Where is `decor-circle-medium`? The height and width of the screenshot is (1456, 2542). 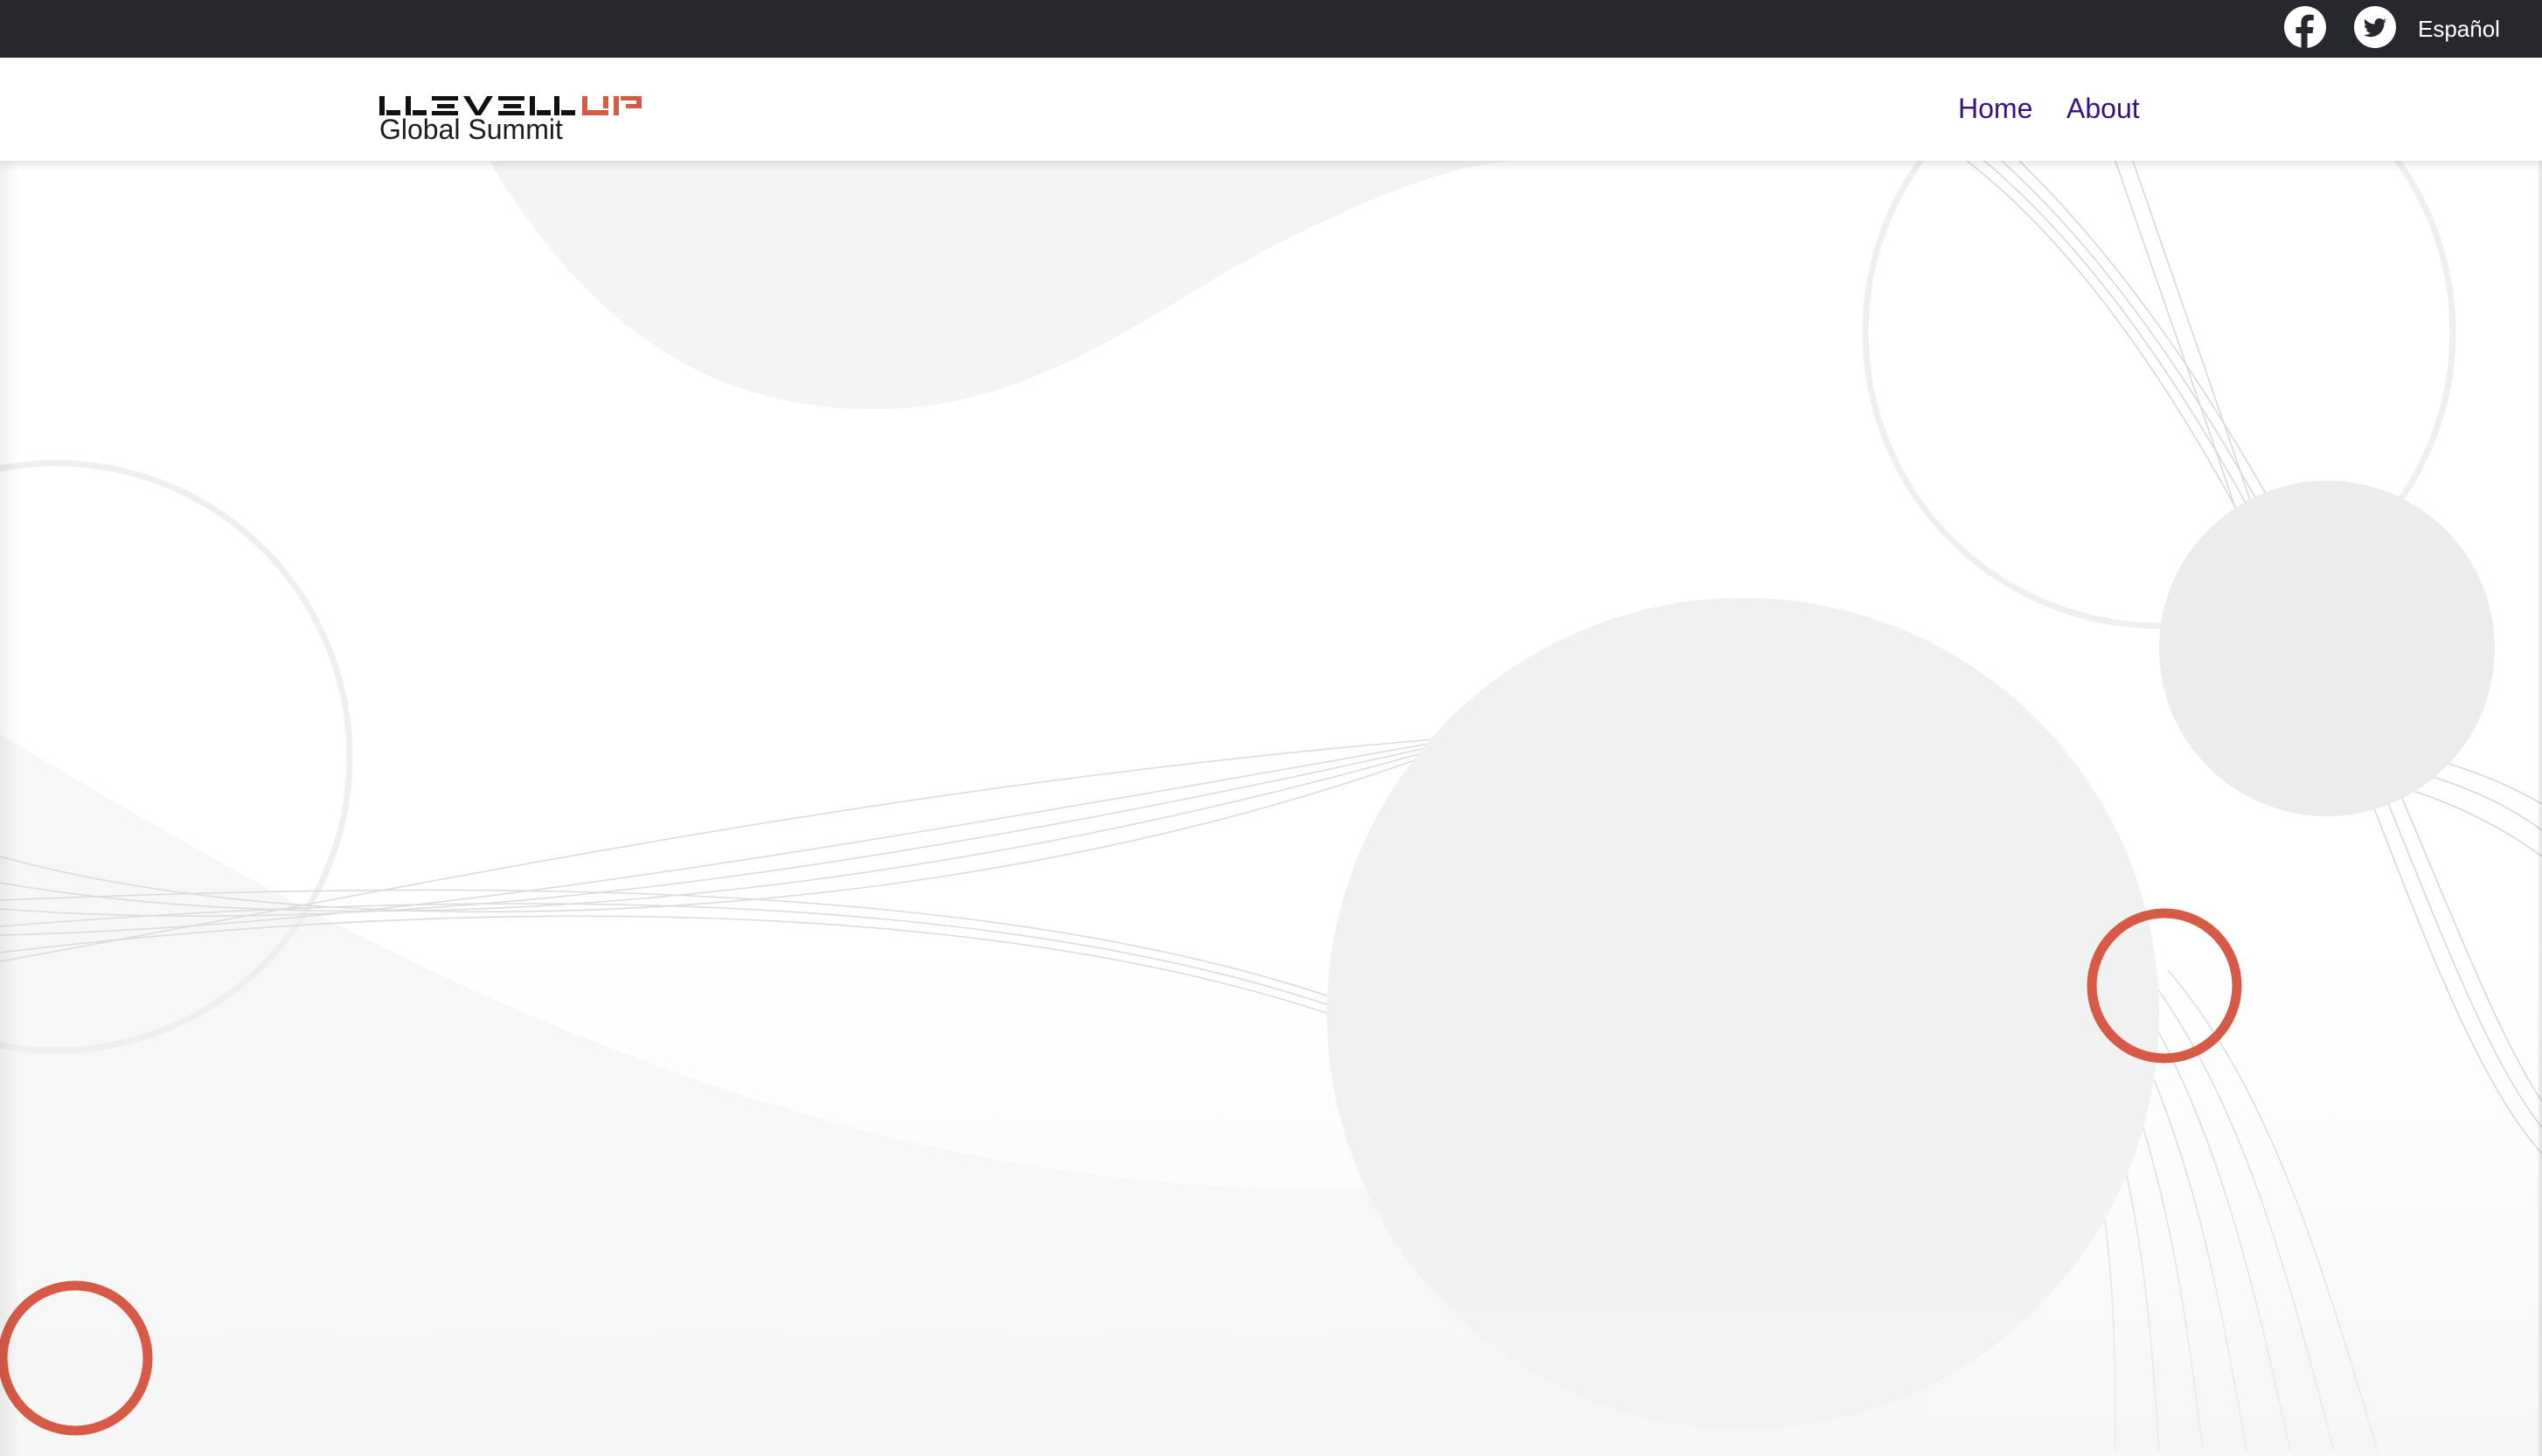 decor-circle-medium is located at coordinates (2327, 648).